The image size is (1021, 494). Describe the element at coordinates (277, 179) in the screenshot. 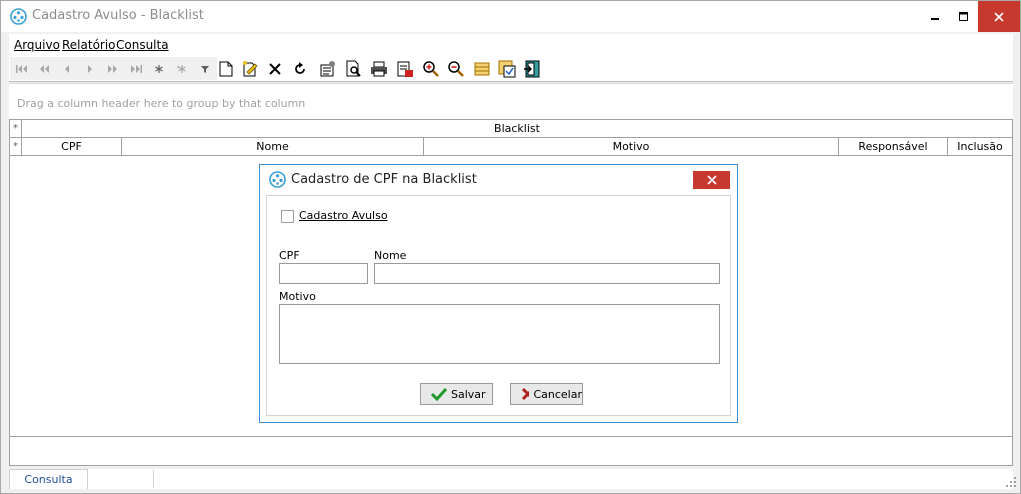

I see `dialog-app-icon` at that location.